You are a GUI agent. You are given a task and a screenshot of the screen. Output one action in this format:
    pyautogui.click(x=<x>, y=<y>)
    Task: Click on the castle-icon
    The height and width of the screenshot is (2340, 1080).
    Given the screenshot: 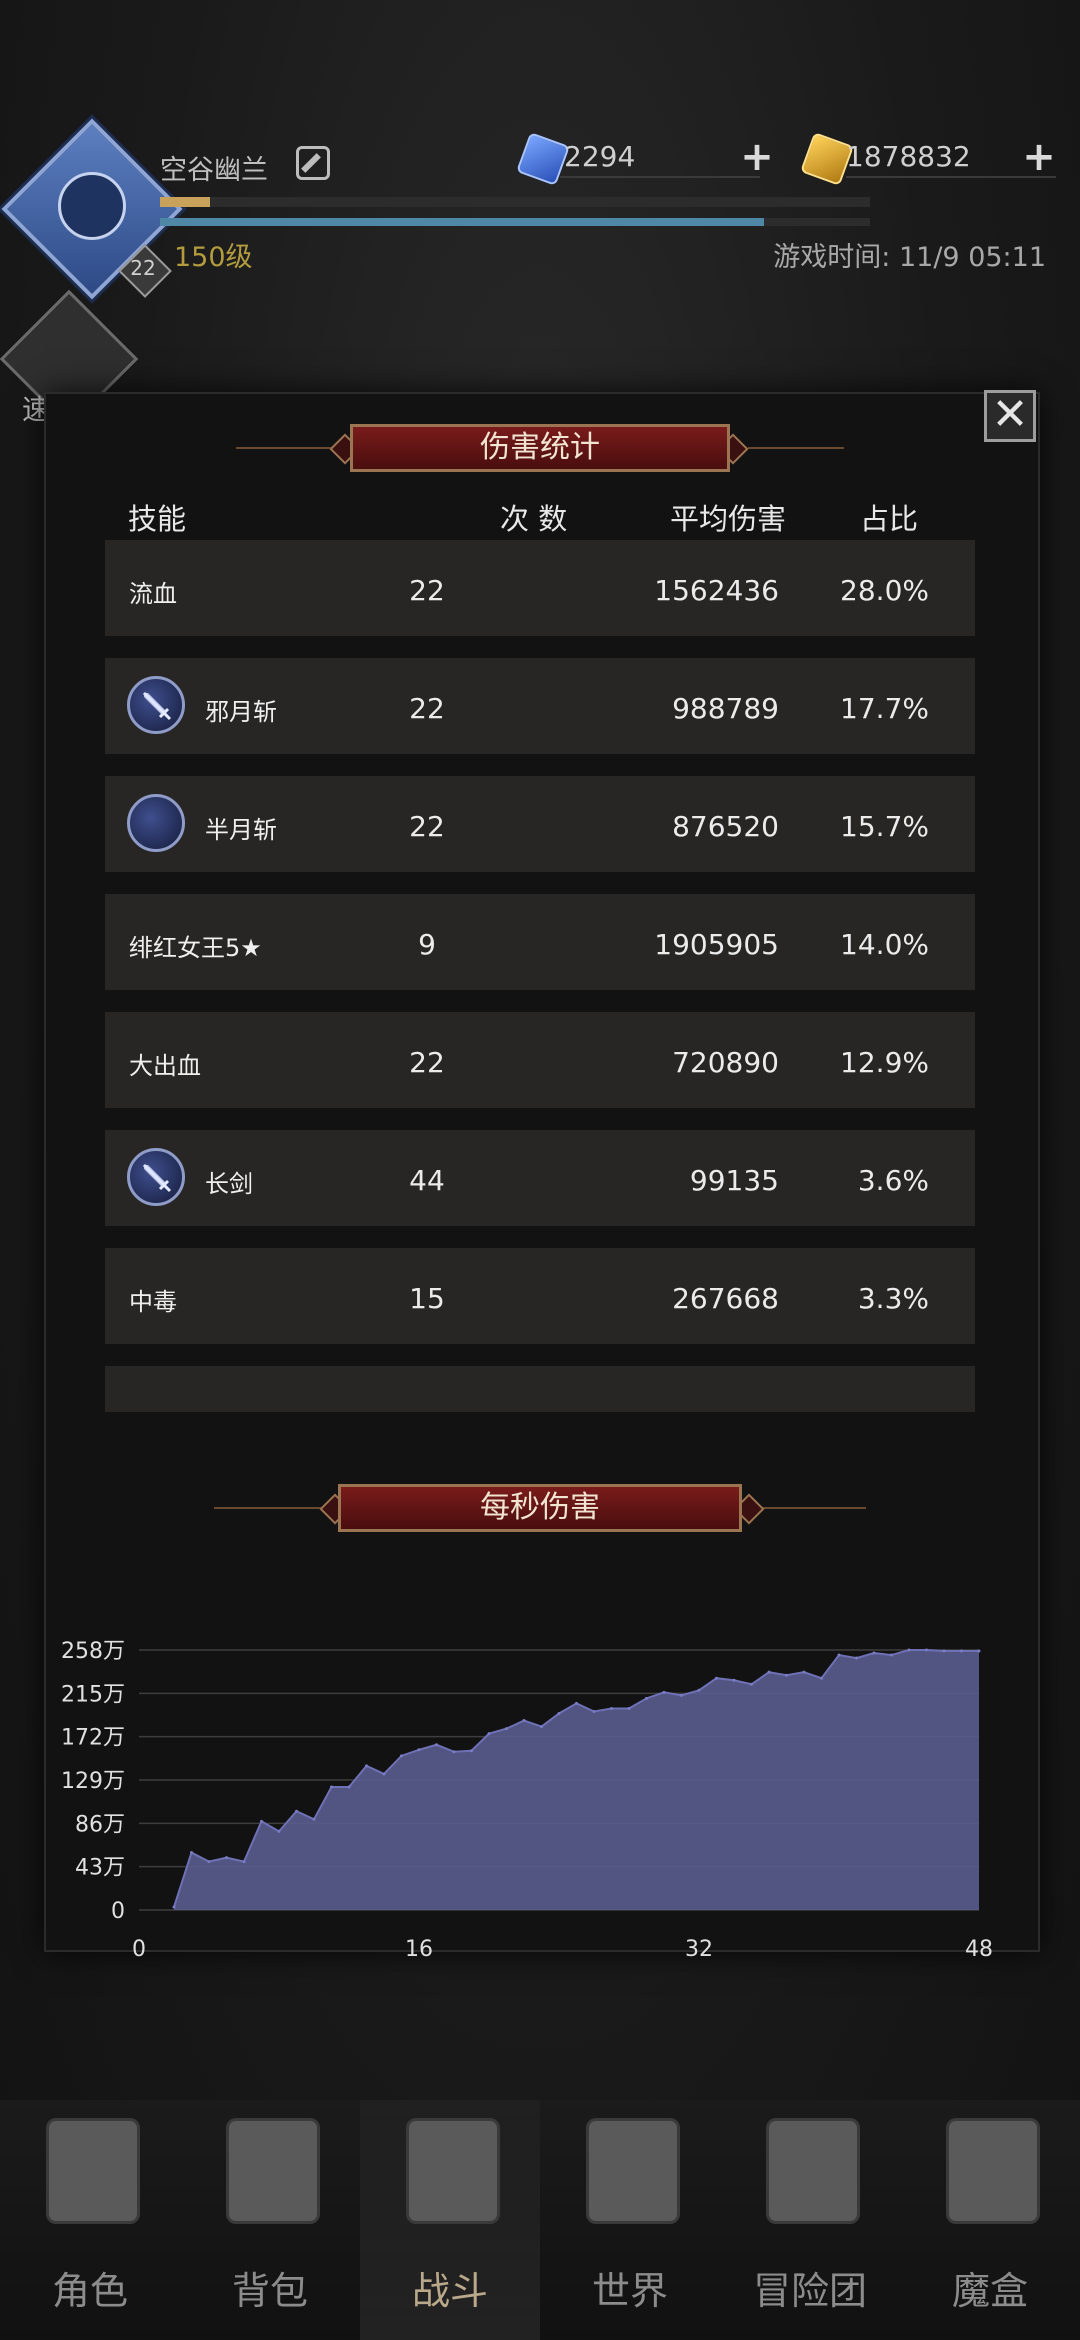 What is the action you would take?
    pyautogui.click(x=813, y=2171)
    